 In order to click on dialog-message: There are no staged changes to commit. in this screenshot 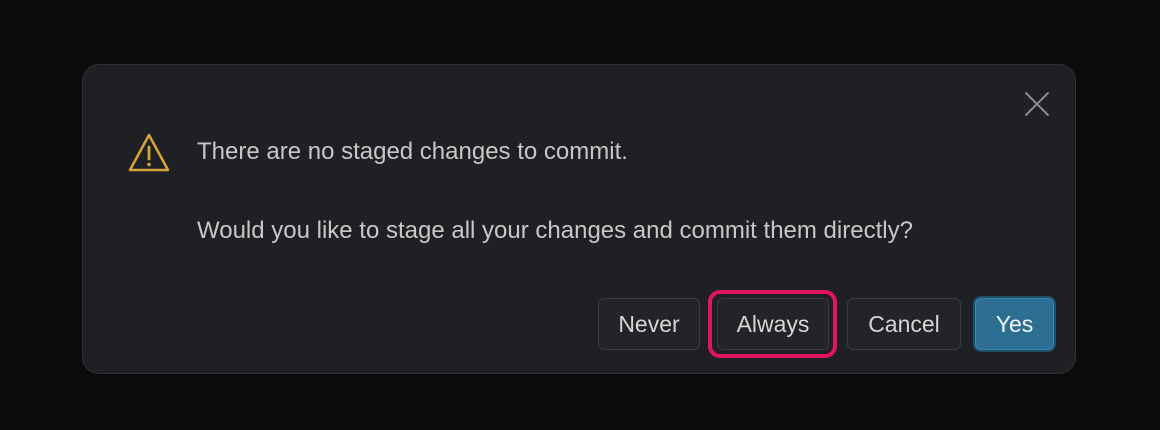, I will do `click(412, 151)`.